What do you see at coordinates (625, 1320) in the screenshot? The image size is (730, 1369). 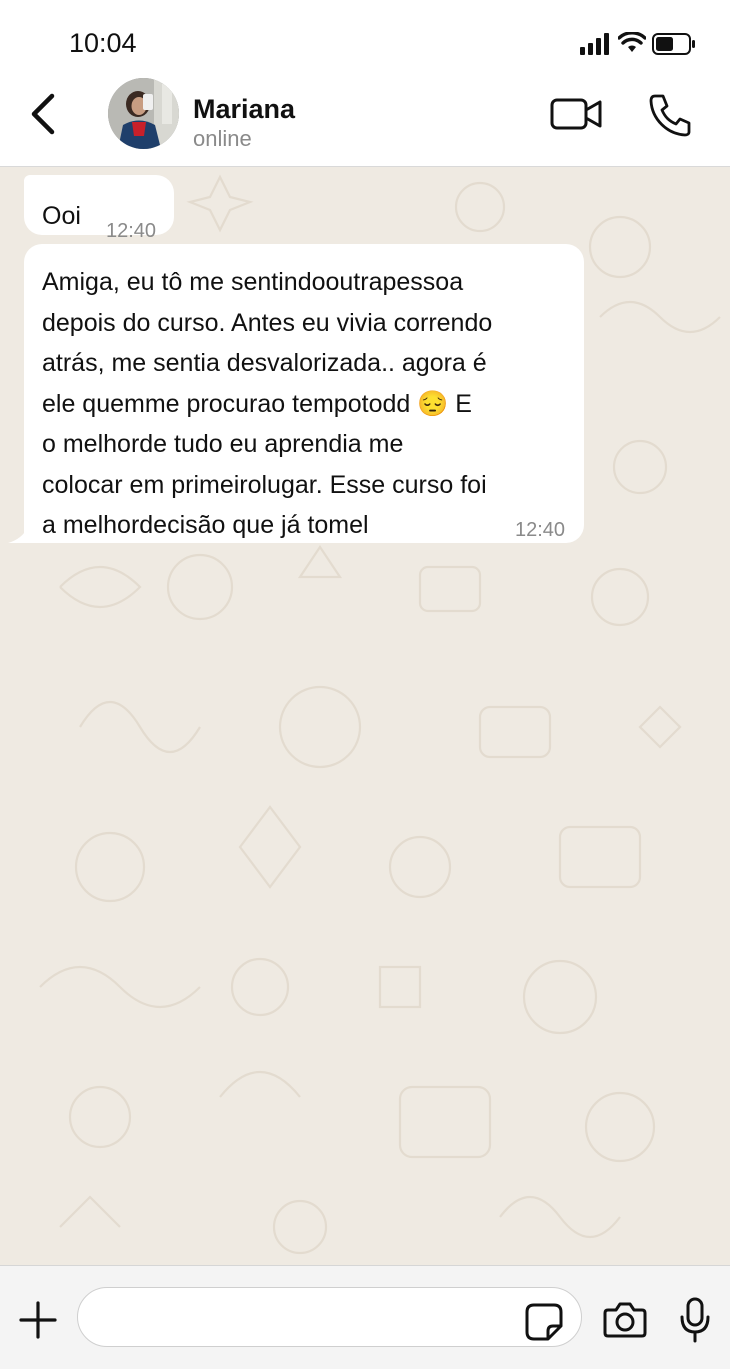 I see `camera-icon` at bounding box center [625, 1320].